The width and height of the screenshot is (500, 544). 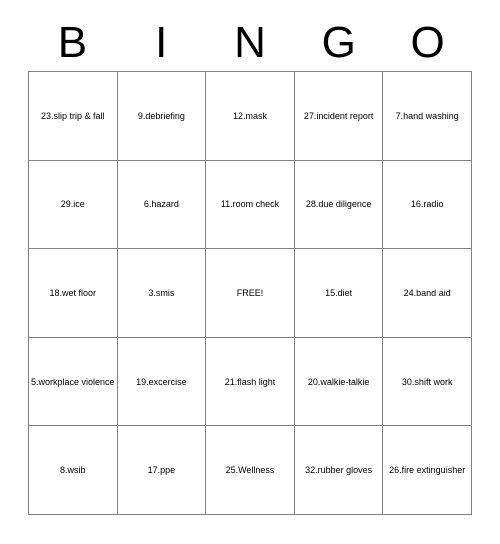 I want to click on bingo-cell: 20.walkie-talkie, so click(x=339, y=382).